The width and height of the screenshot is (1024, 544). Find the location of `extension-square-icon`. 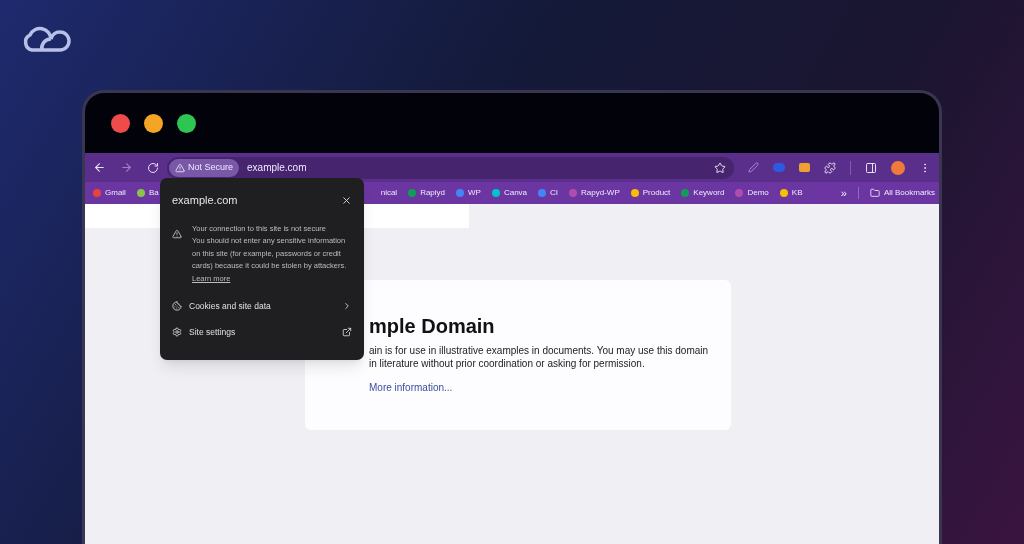

extension-square-icon is located at coordinates (804, 167).